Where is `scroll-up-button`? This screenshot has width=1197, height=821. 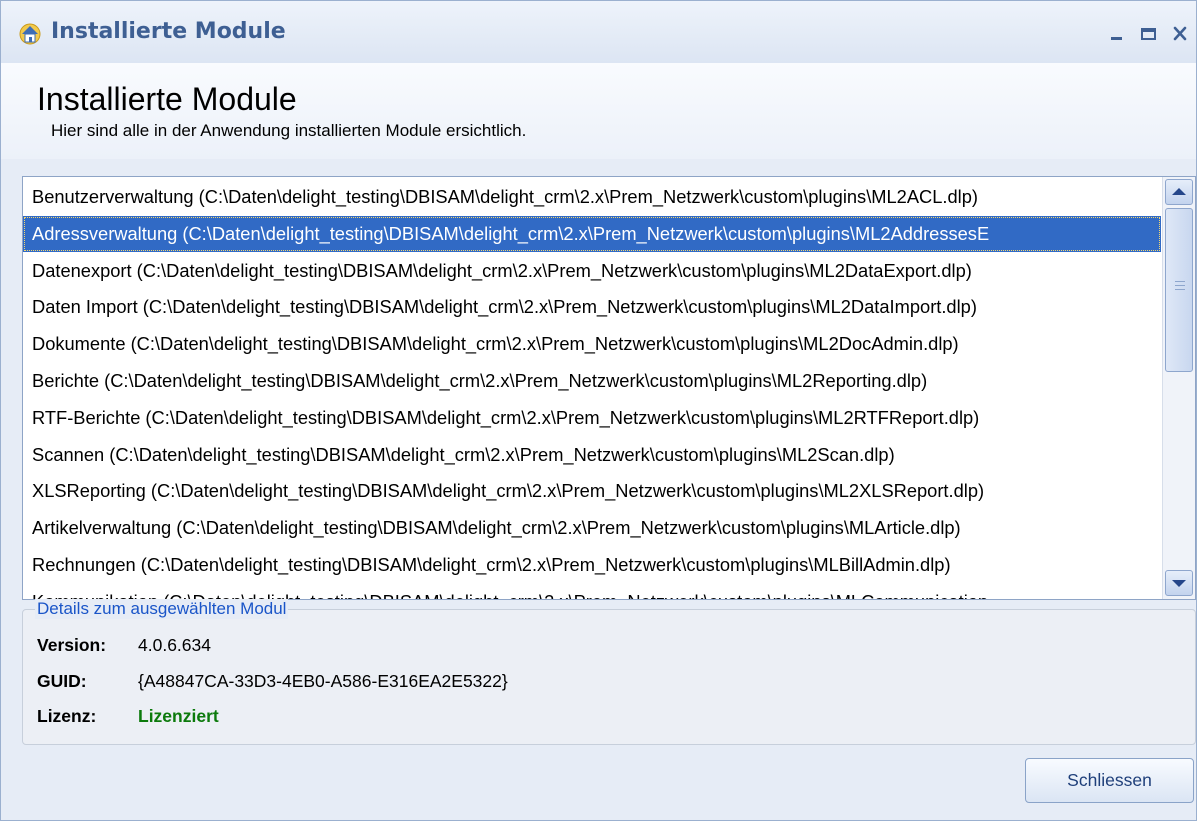 scroll-up-button is located at coordinates (1179, 192).